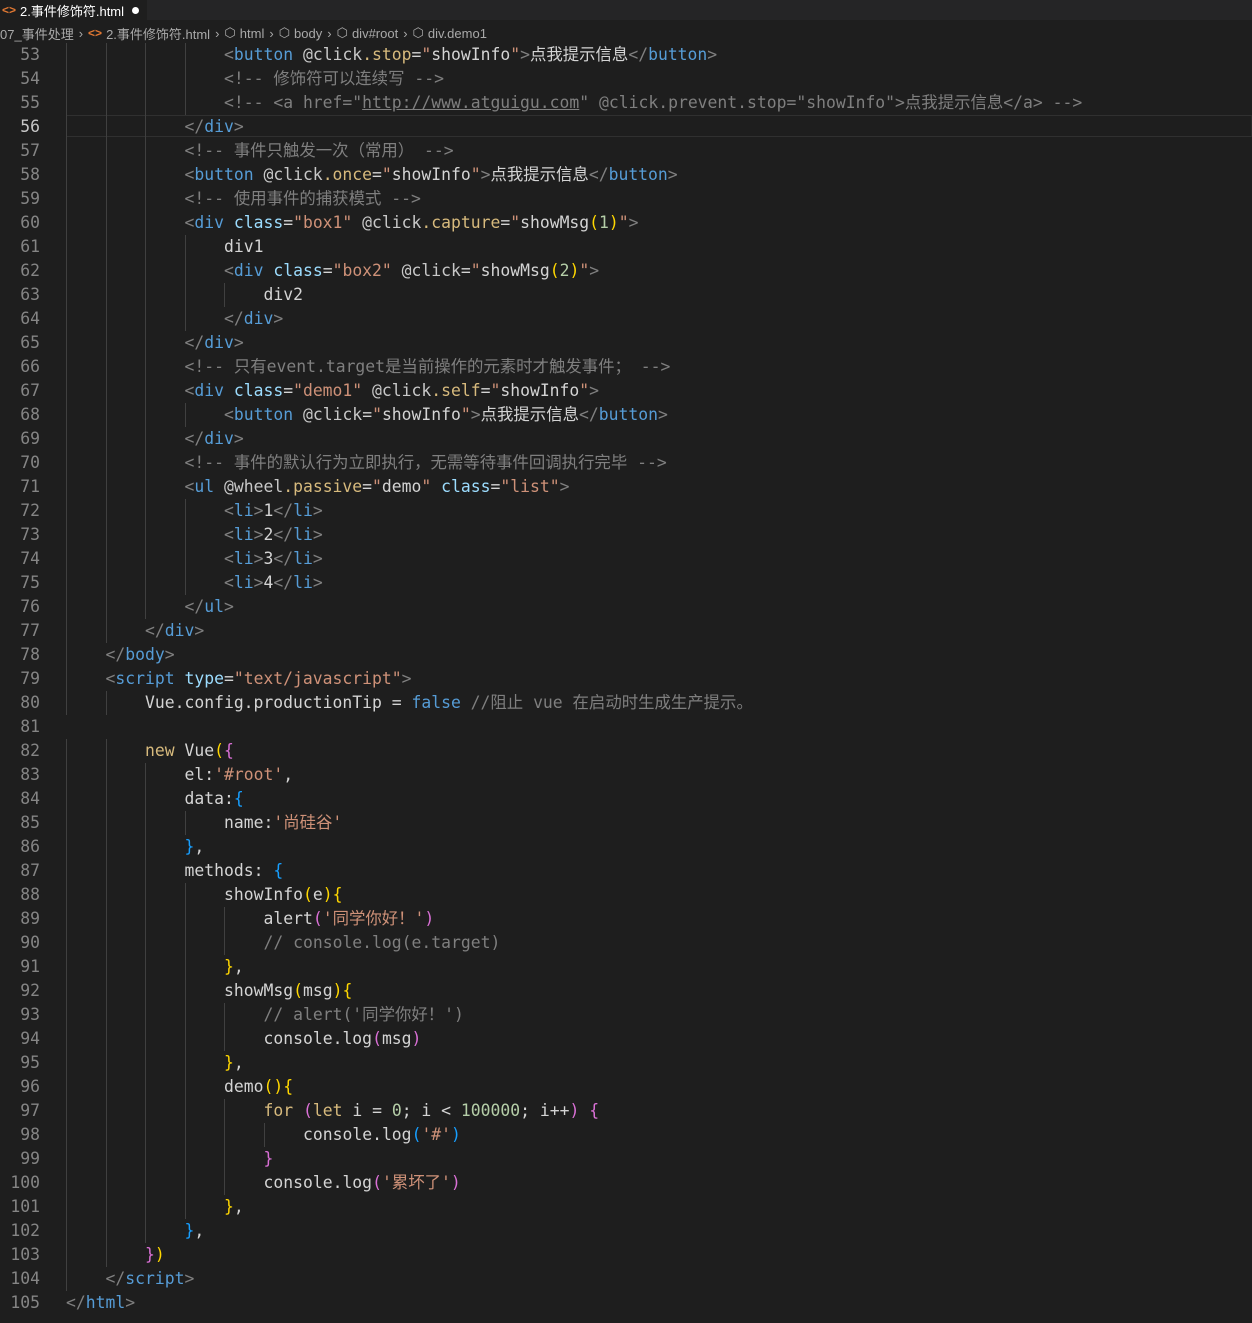 The image size is (1252, 1323). I want to click on code-line: 75 <li>4</li>, so click(626, 583).